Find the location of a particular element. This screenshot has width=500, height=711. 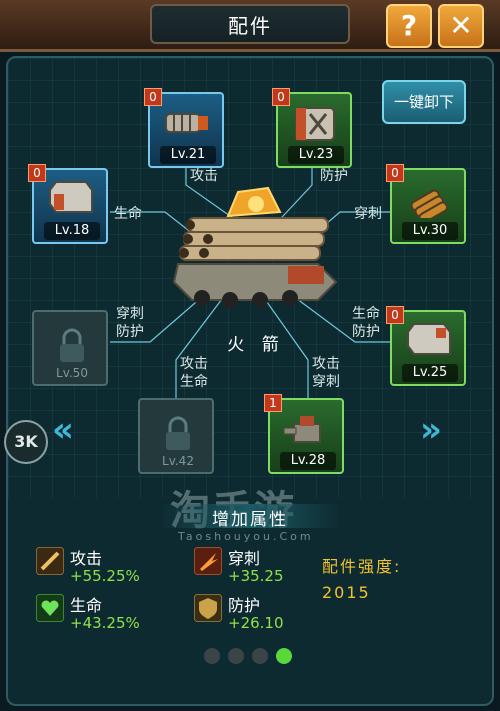

label-defense: 防护 is located at coordinates (334, 176).